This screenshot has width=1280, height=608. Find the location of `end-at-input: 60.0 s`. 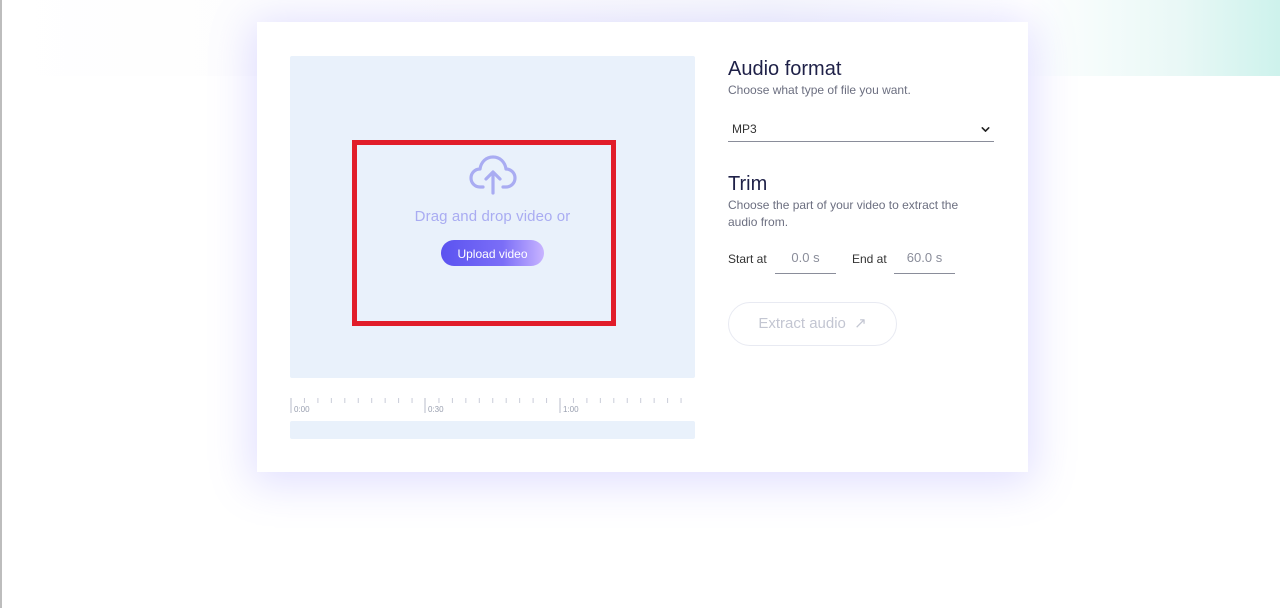

end-at-input: 60.0 s is located at coordinates (924, 259).